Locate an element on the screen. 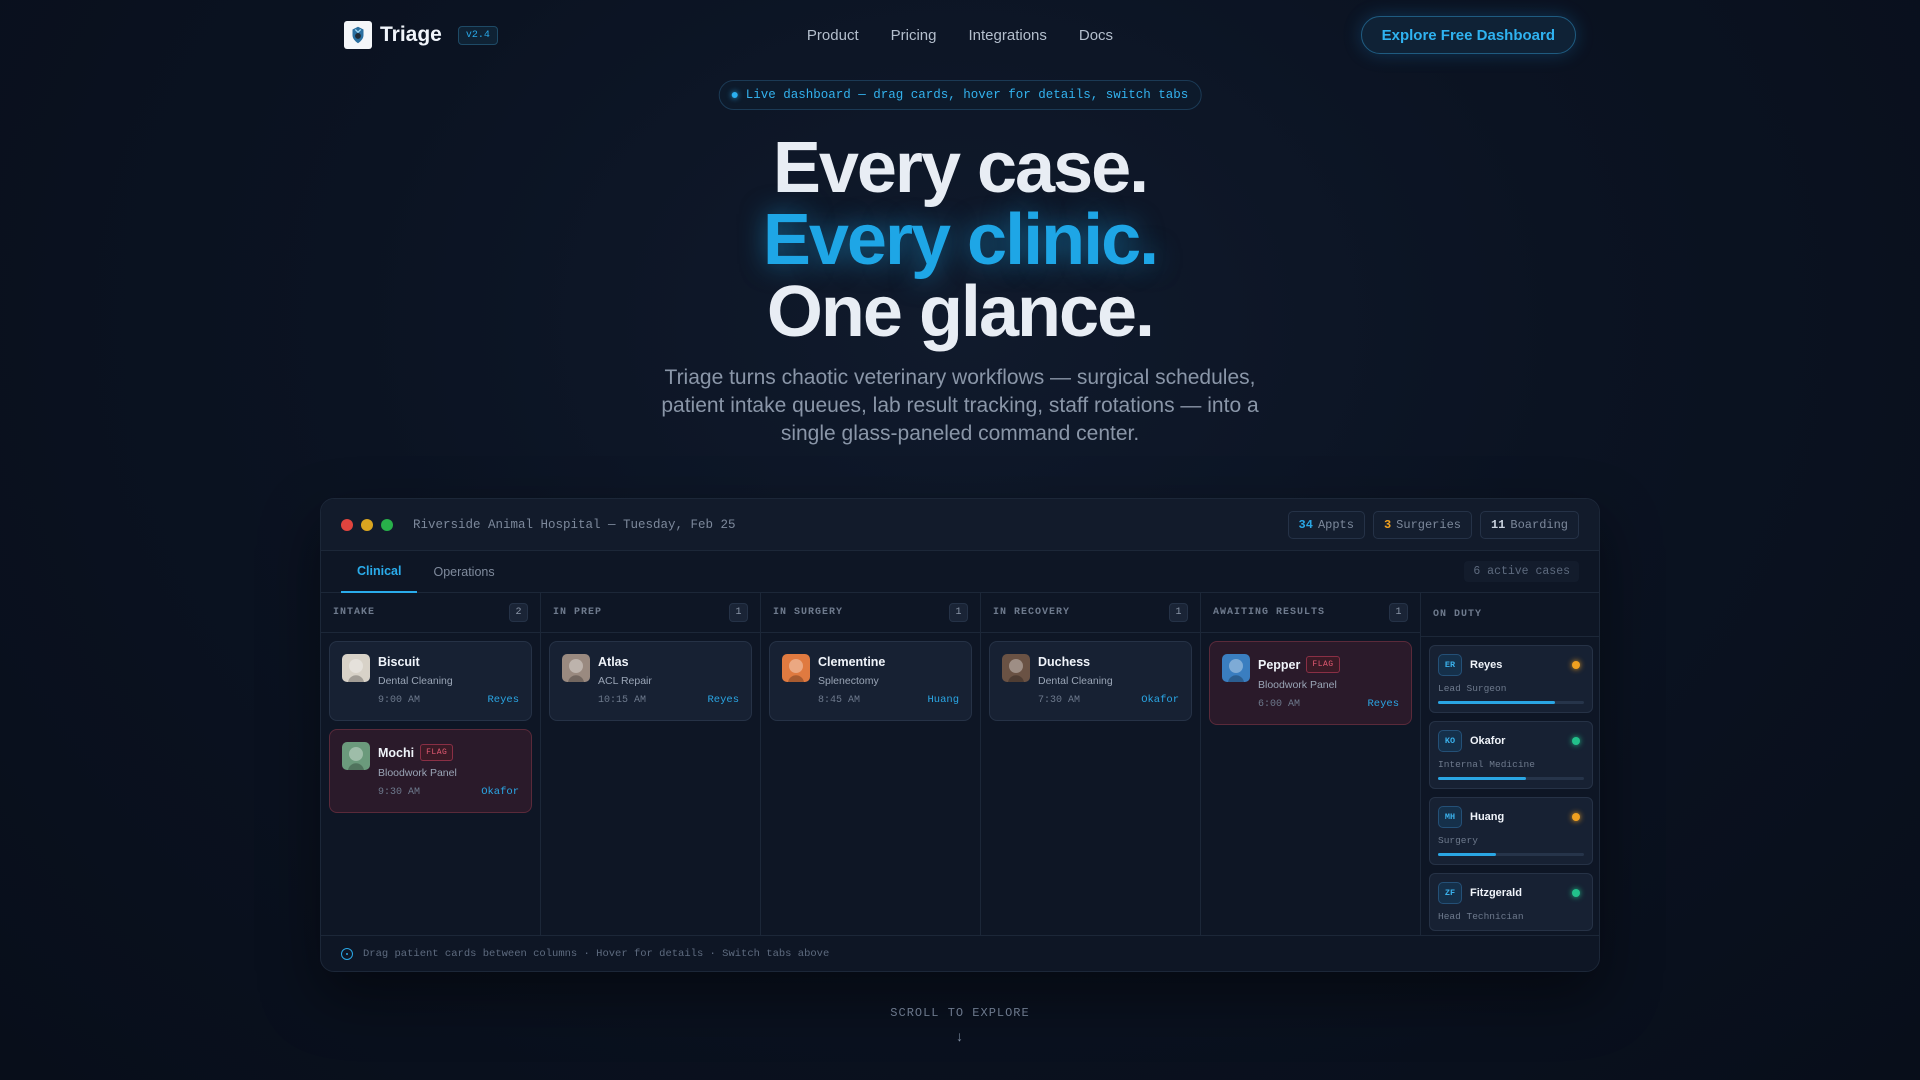  staff-role: Lead Surgeon is located at coordinates (1472, 688).